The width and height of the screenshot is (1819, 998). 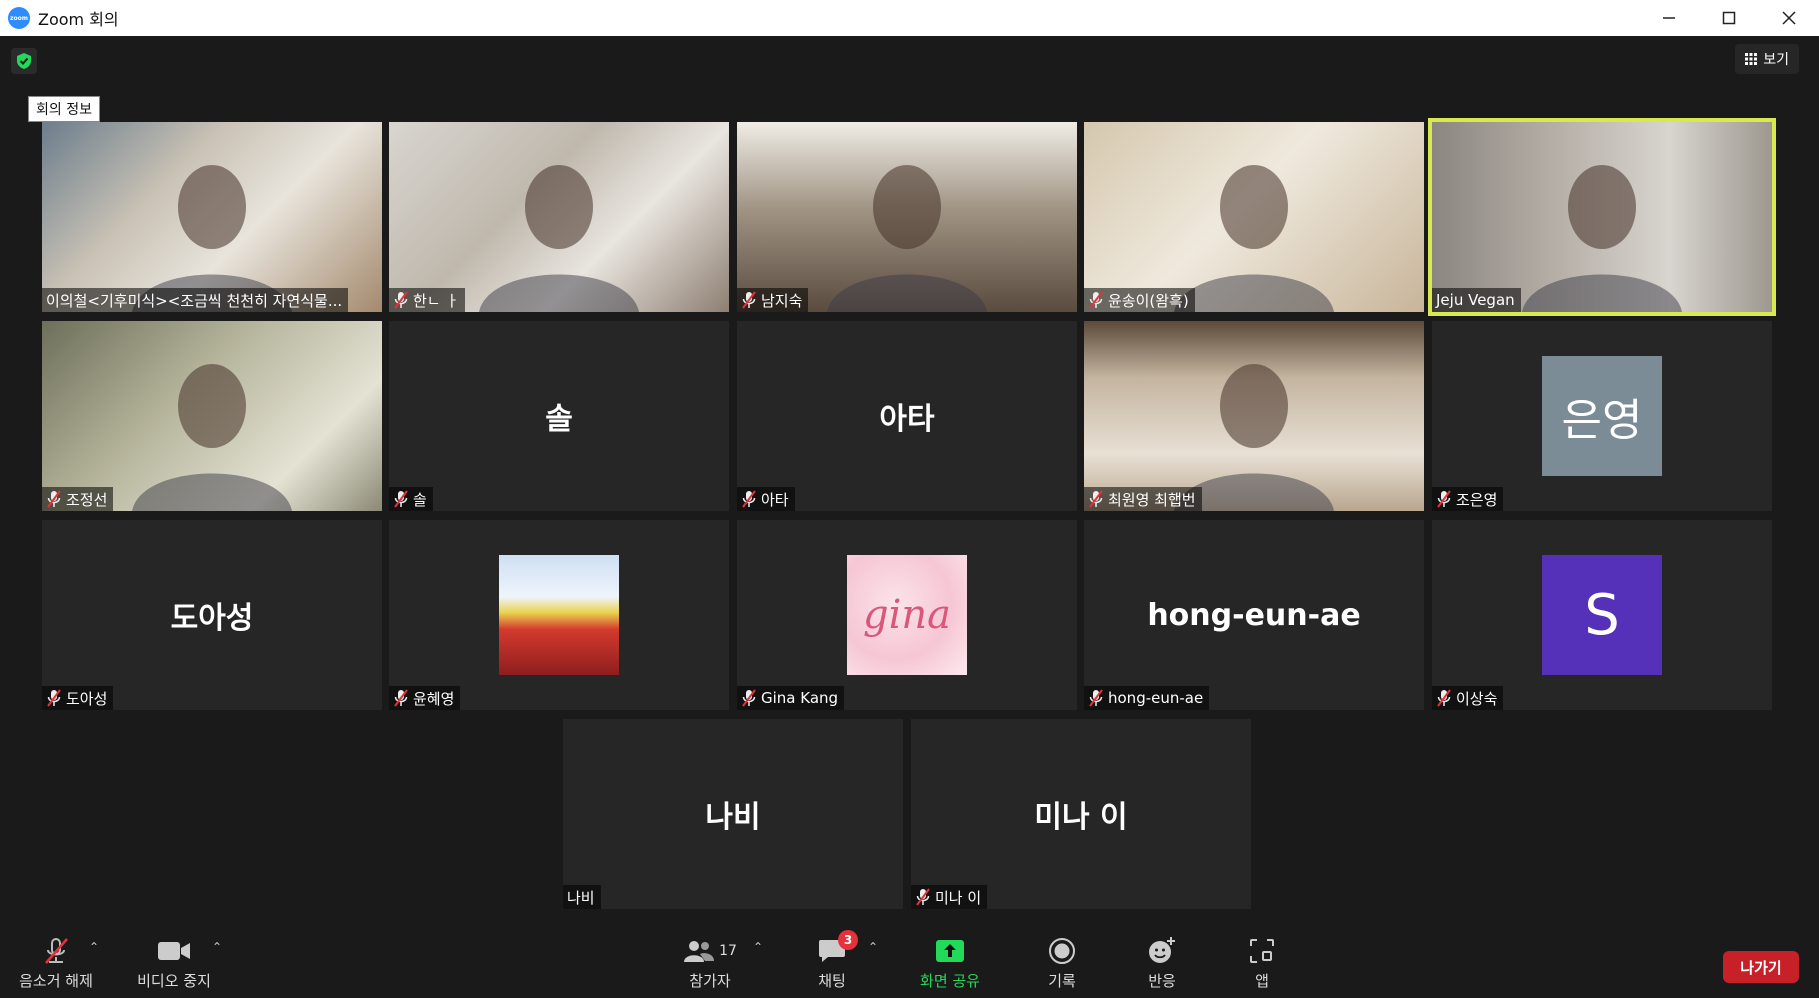 What do you see at coordinates (950, 980) in the screenshot?
I see `share-screen-label: 화면 공유` at bounding box center [950, 980].